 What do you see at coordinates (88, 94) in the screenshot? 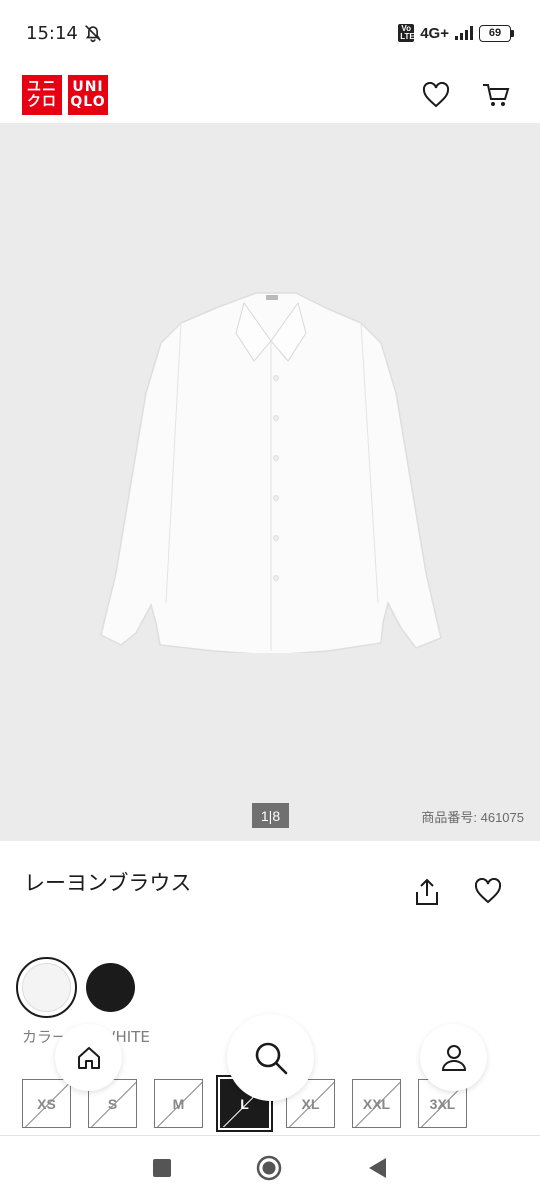
I see `logo-latin: UNI QLO` at bounding box center [88, 94].